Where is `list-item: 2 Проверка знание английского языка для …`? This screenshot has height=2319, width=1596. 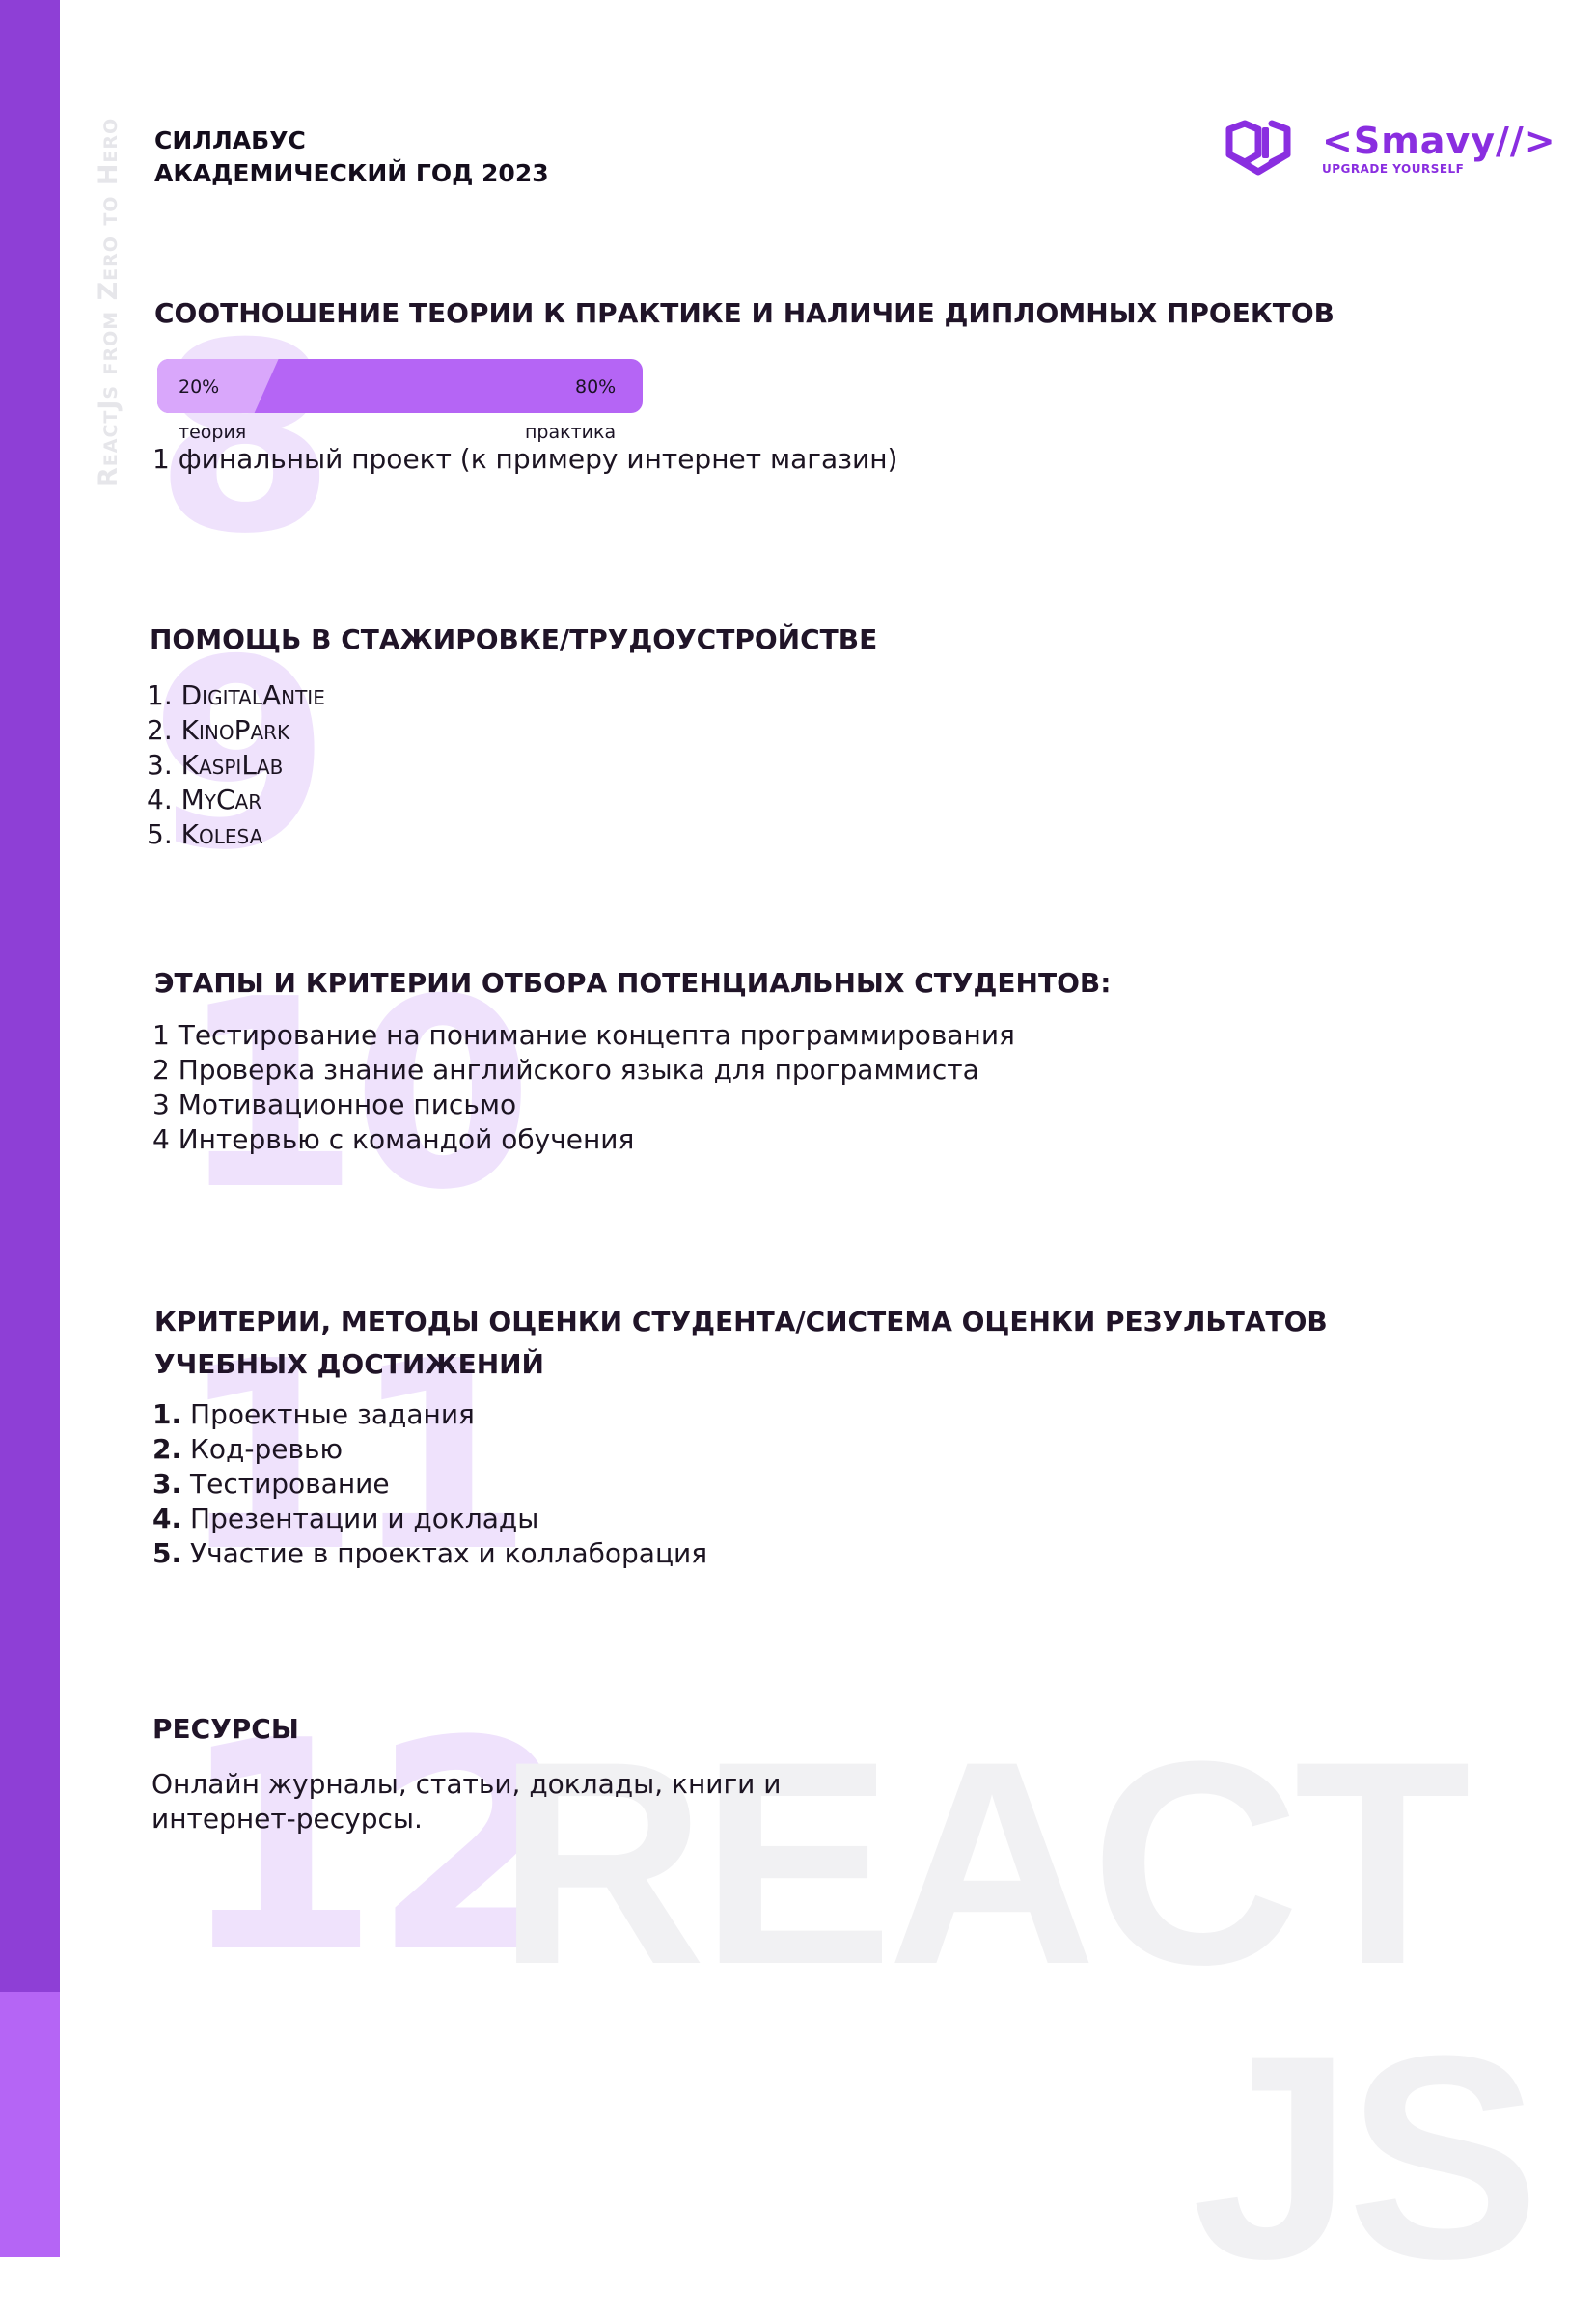
list-item: 2 Проверка знание английского языка для … is located at coordinates (566, 1070).